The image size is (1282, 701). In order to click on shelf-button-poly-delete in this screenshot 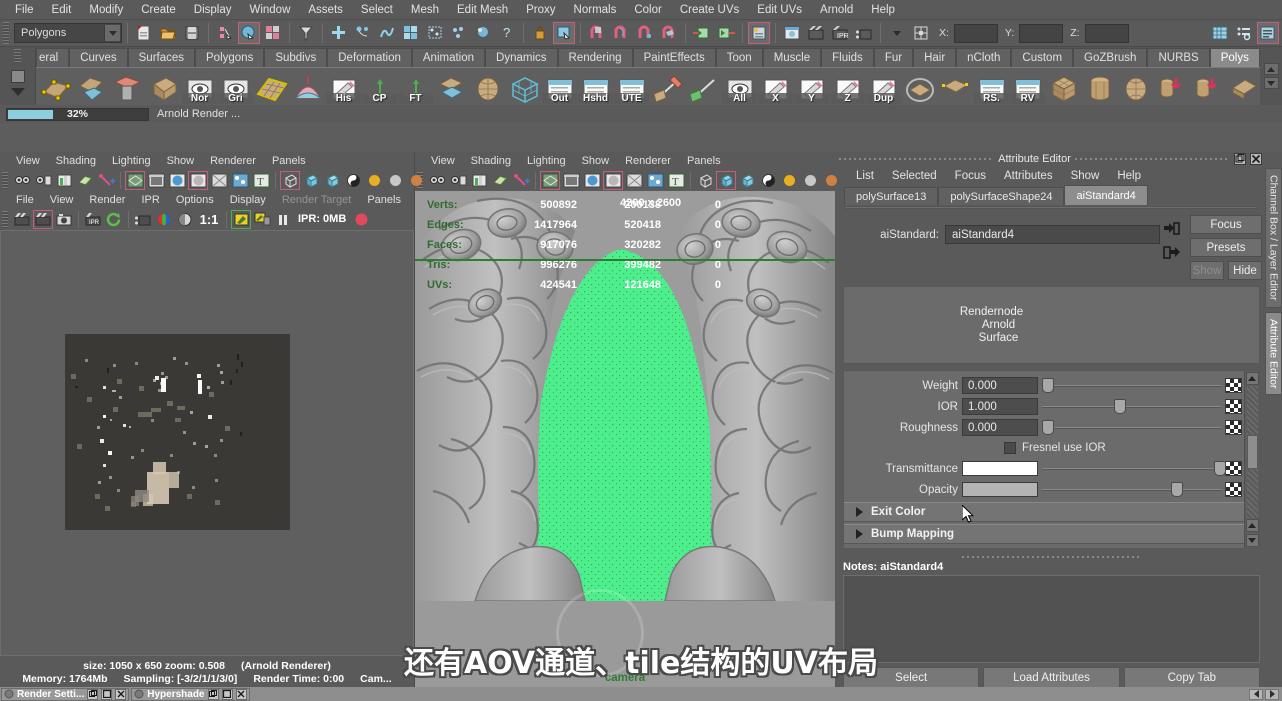, I will do `click(127, 87)`.